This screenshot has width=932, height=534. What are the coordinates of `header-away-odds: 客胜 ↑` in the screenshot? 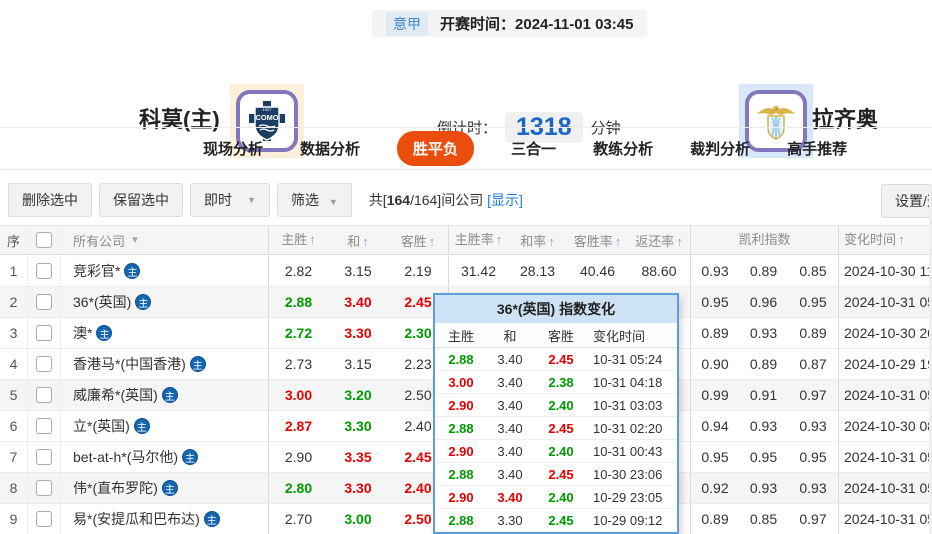 It's located at (418, 240).